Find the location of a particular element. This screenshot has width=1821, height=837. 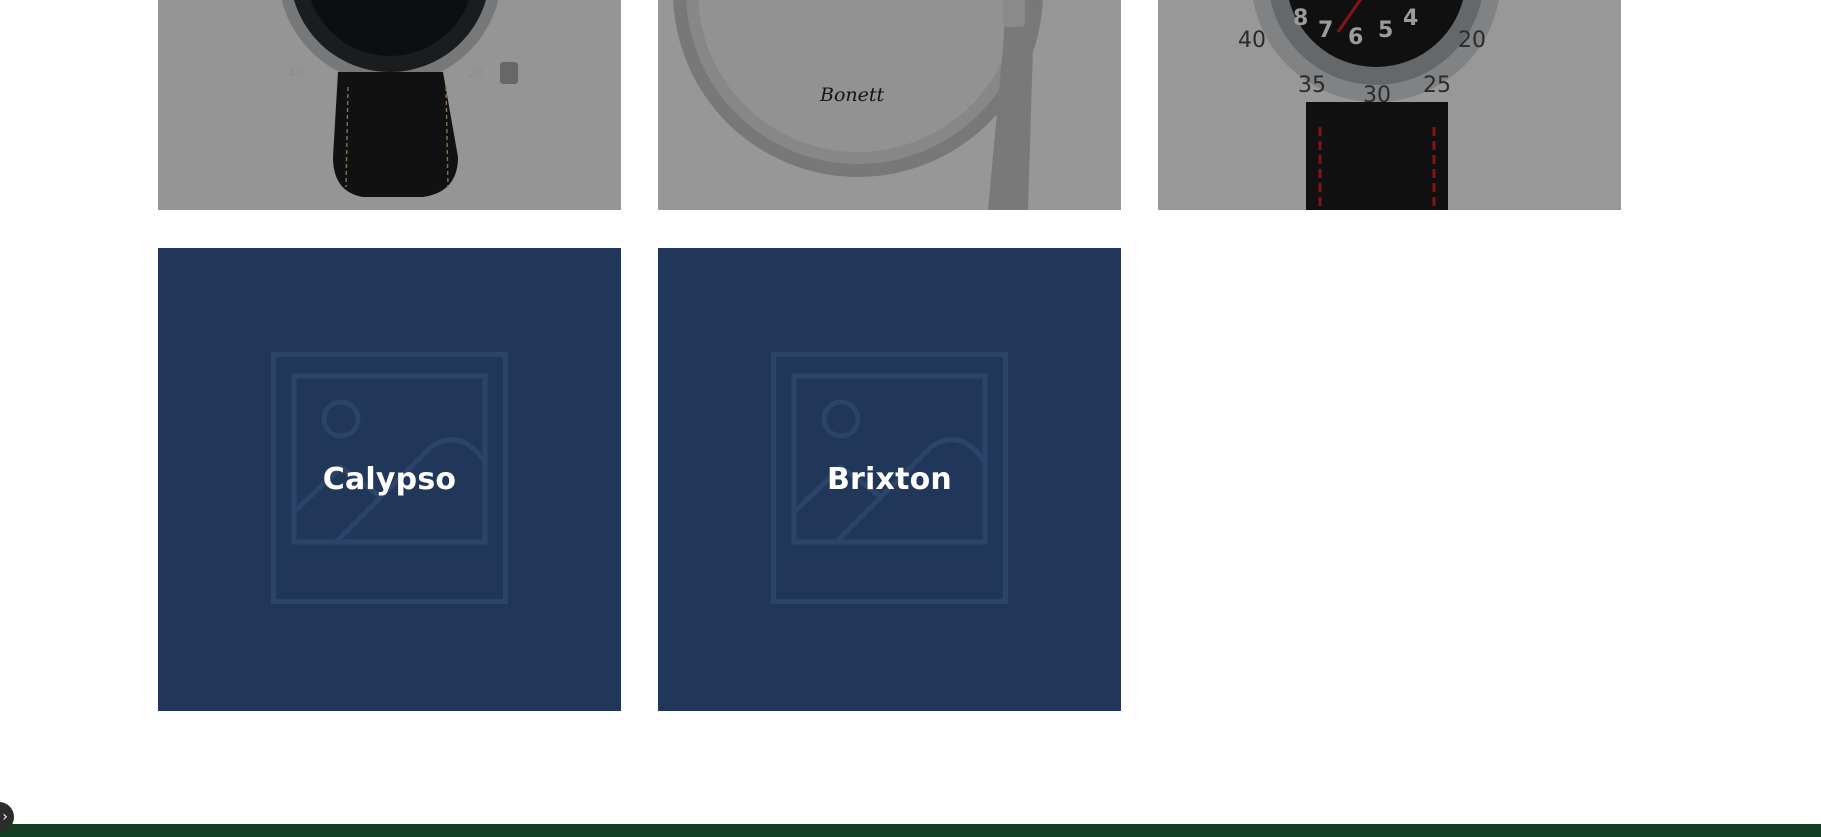

collection-card-diver-watch: 8 7 6 5 4 40 20 35 30 25 is located at coordinates (1389, 105).